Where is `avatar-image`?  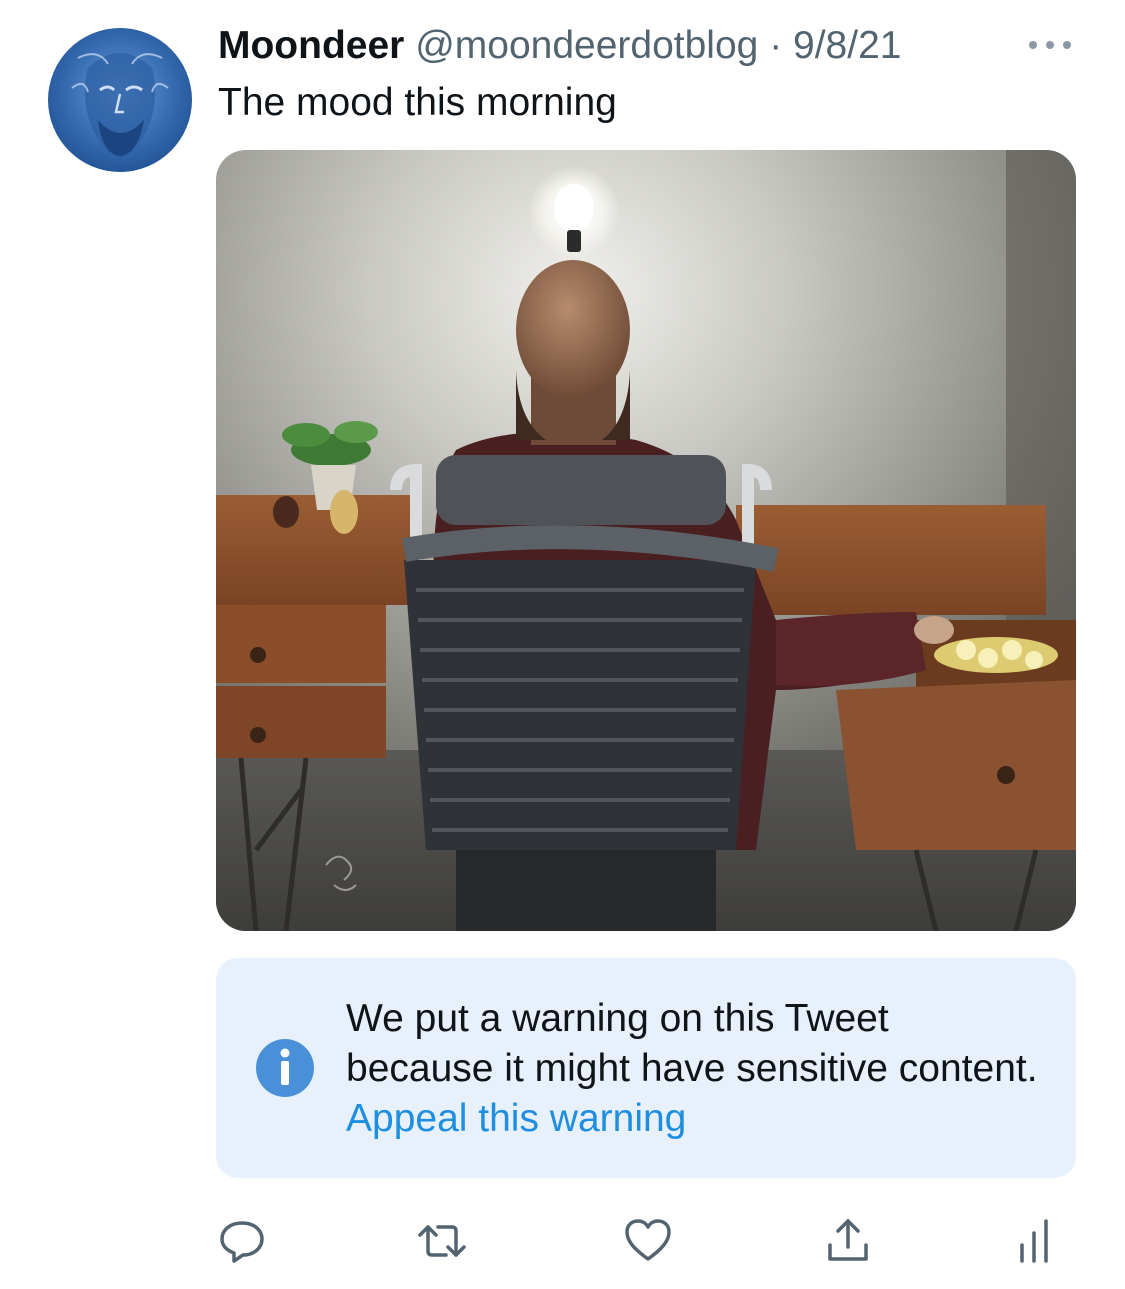 avatar-image is located at coordinates (120, 100).